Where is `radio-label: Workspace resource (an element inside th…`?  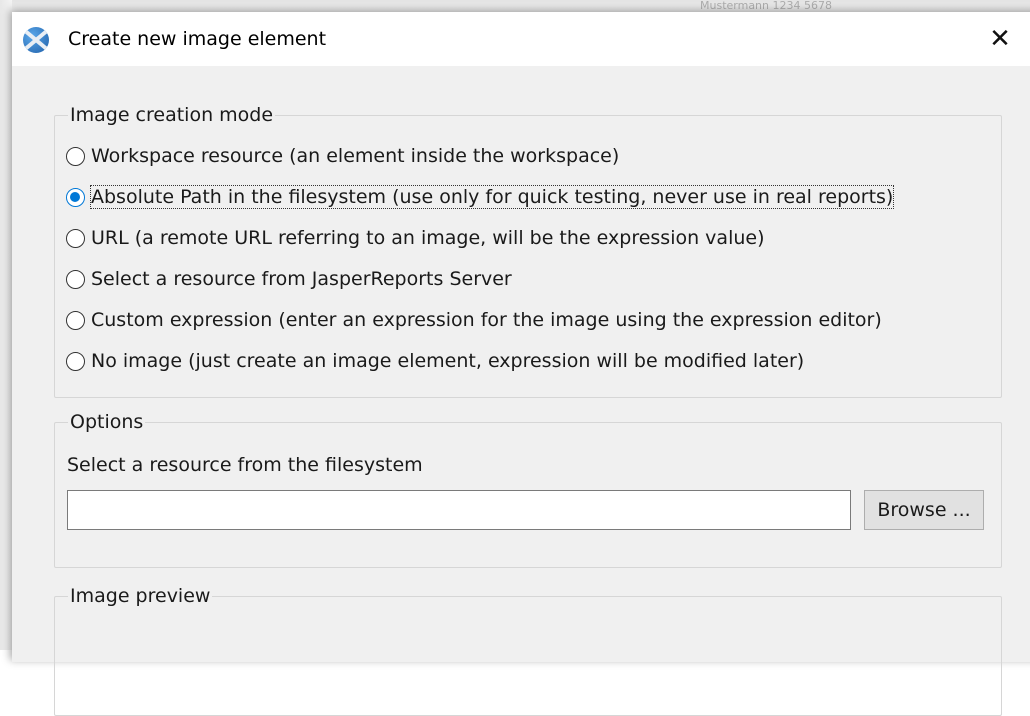 radio-label: Workspace resource (an element inside th… is located at coordinates (355, 156).